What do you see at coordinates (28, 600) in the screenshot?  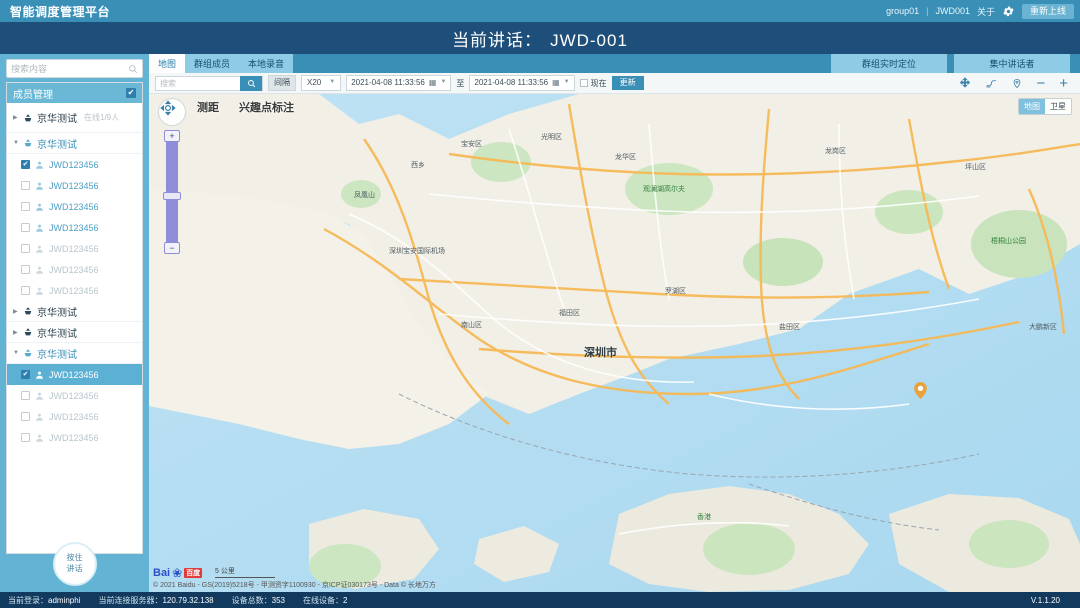 I see `status-login-label: 当前登录：` at bounding box center [28, 600].